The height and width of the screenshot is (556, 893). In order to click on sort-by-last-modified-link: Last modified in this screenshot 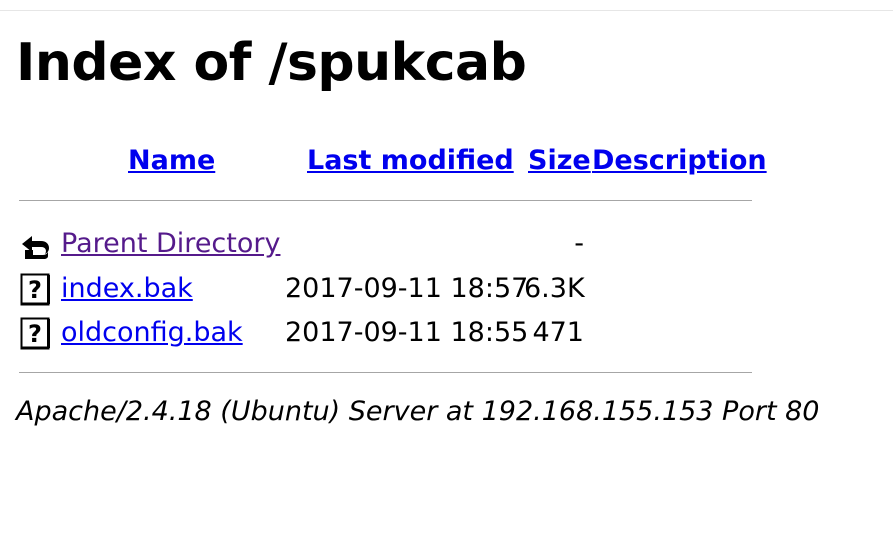, I will do `click(410, 161)`.